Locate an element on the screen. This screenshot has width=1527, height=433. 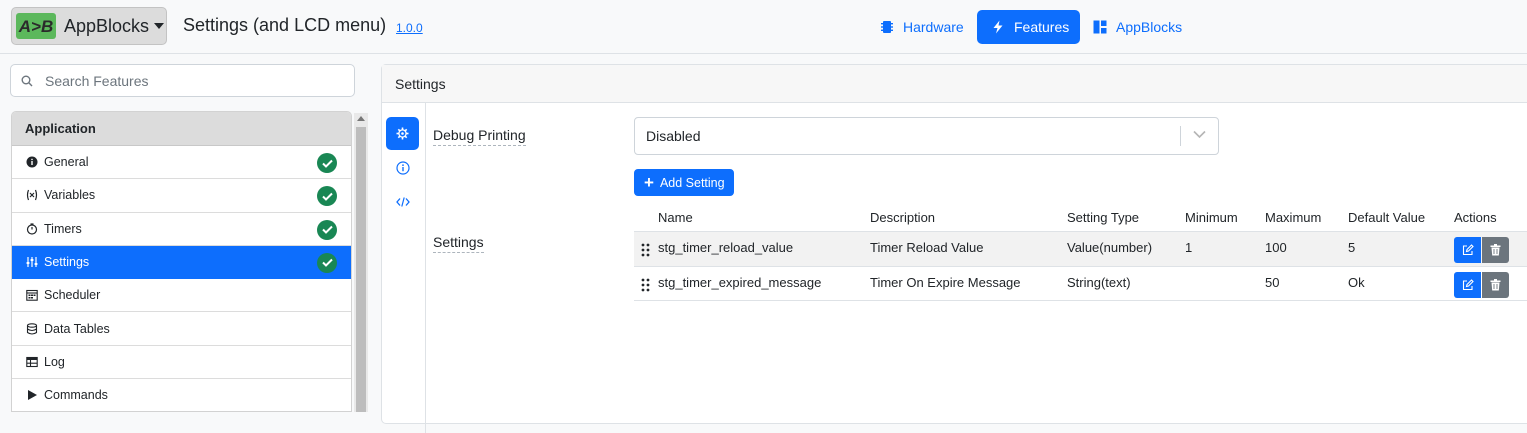
vtab-settings is located at coordinates (402, 133).